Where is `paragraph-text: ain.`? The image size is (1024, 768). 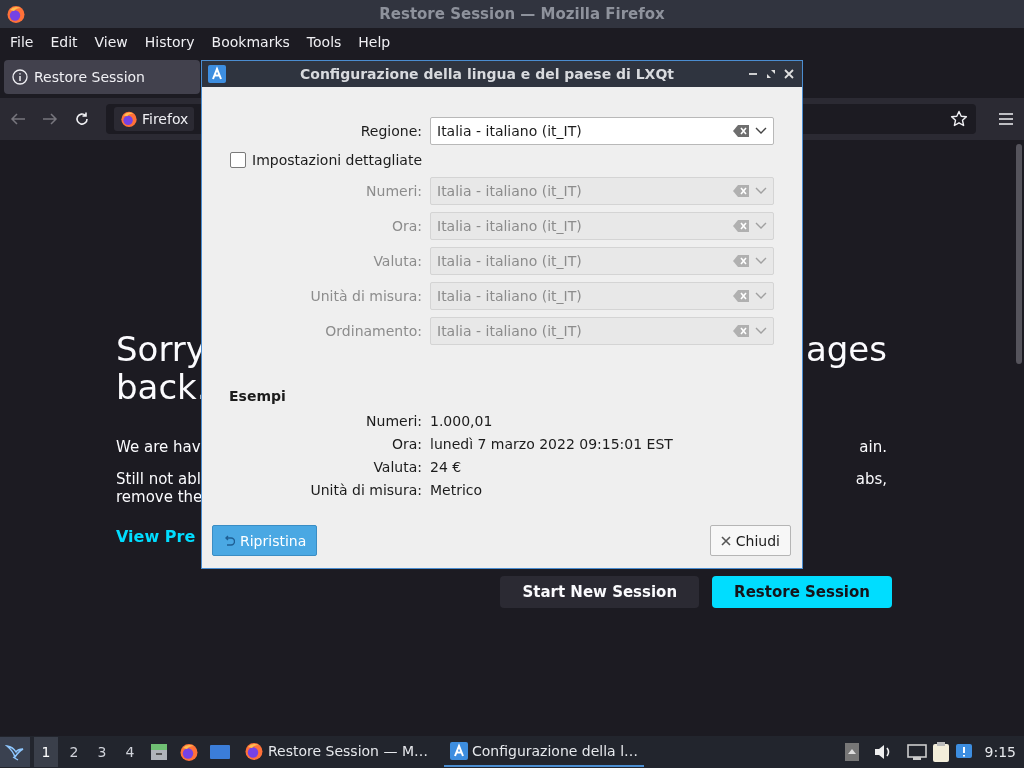 paragraph-text: ain. is located at coordinates (873, 447).